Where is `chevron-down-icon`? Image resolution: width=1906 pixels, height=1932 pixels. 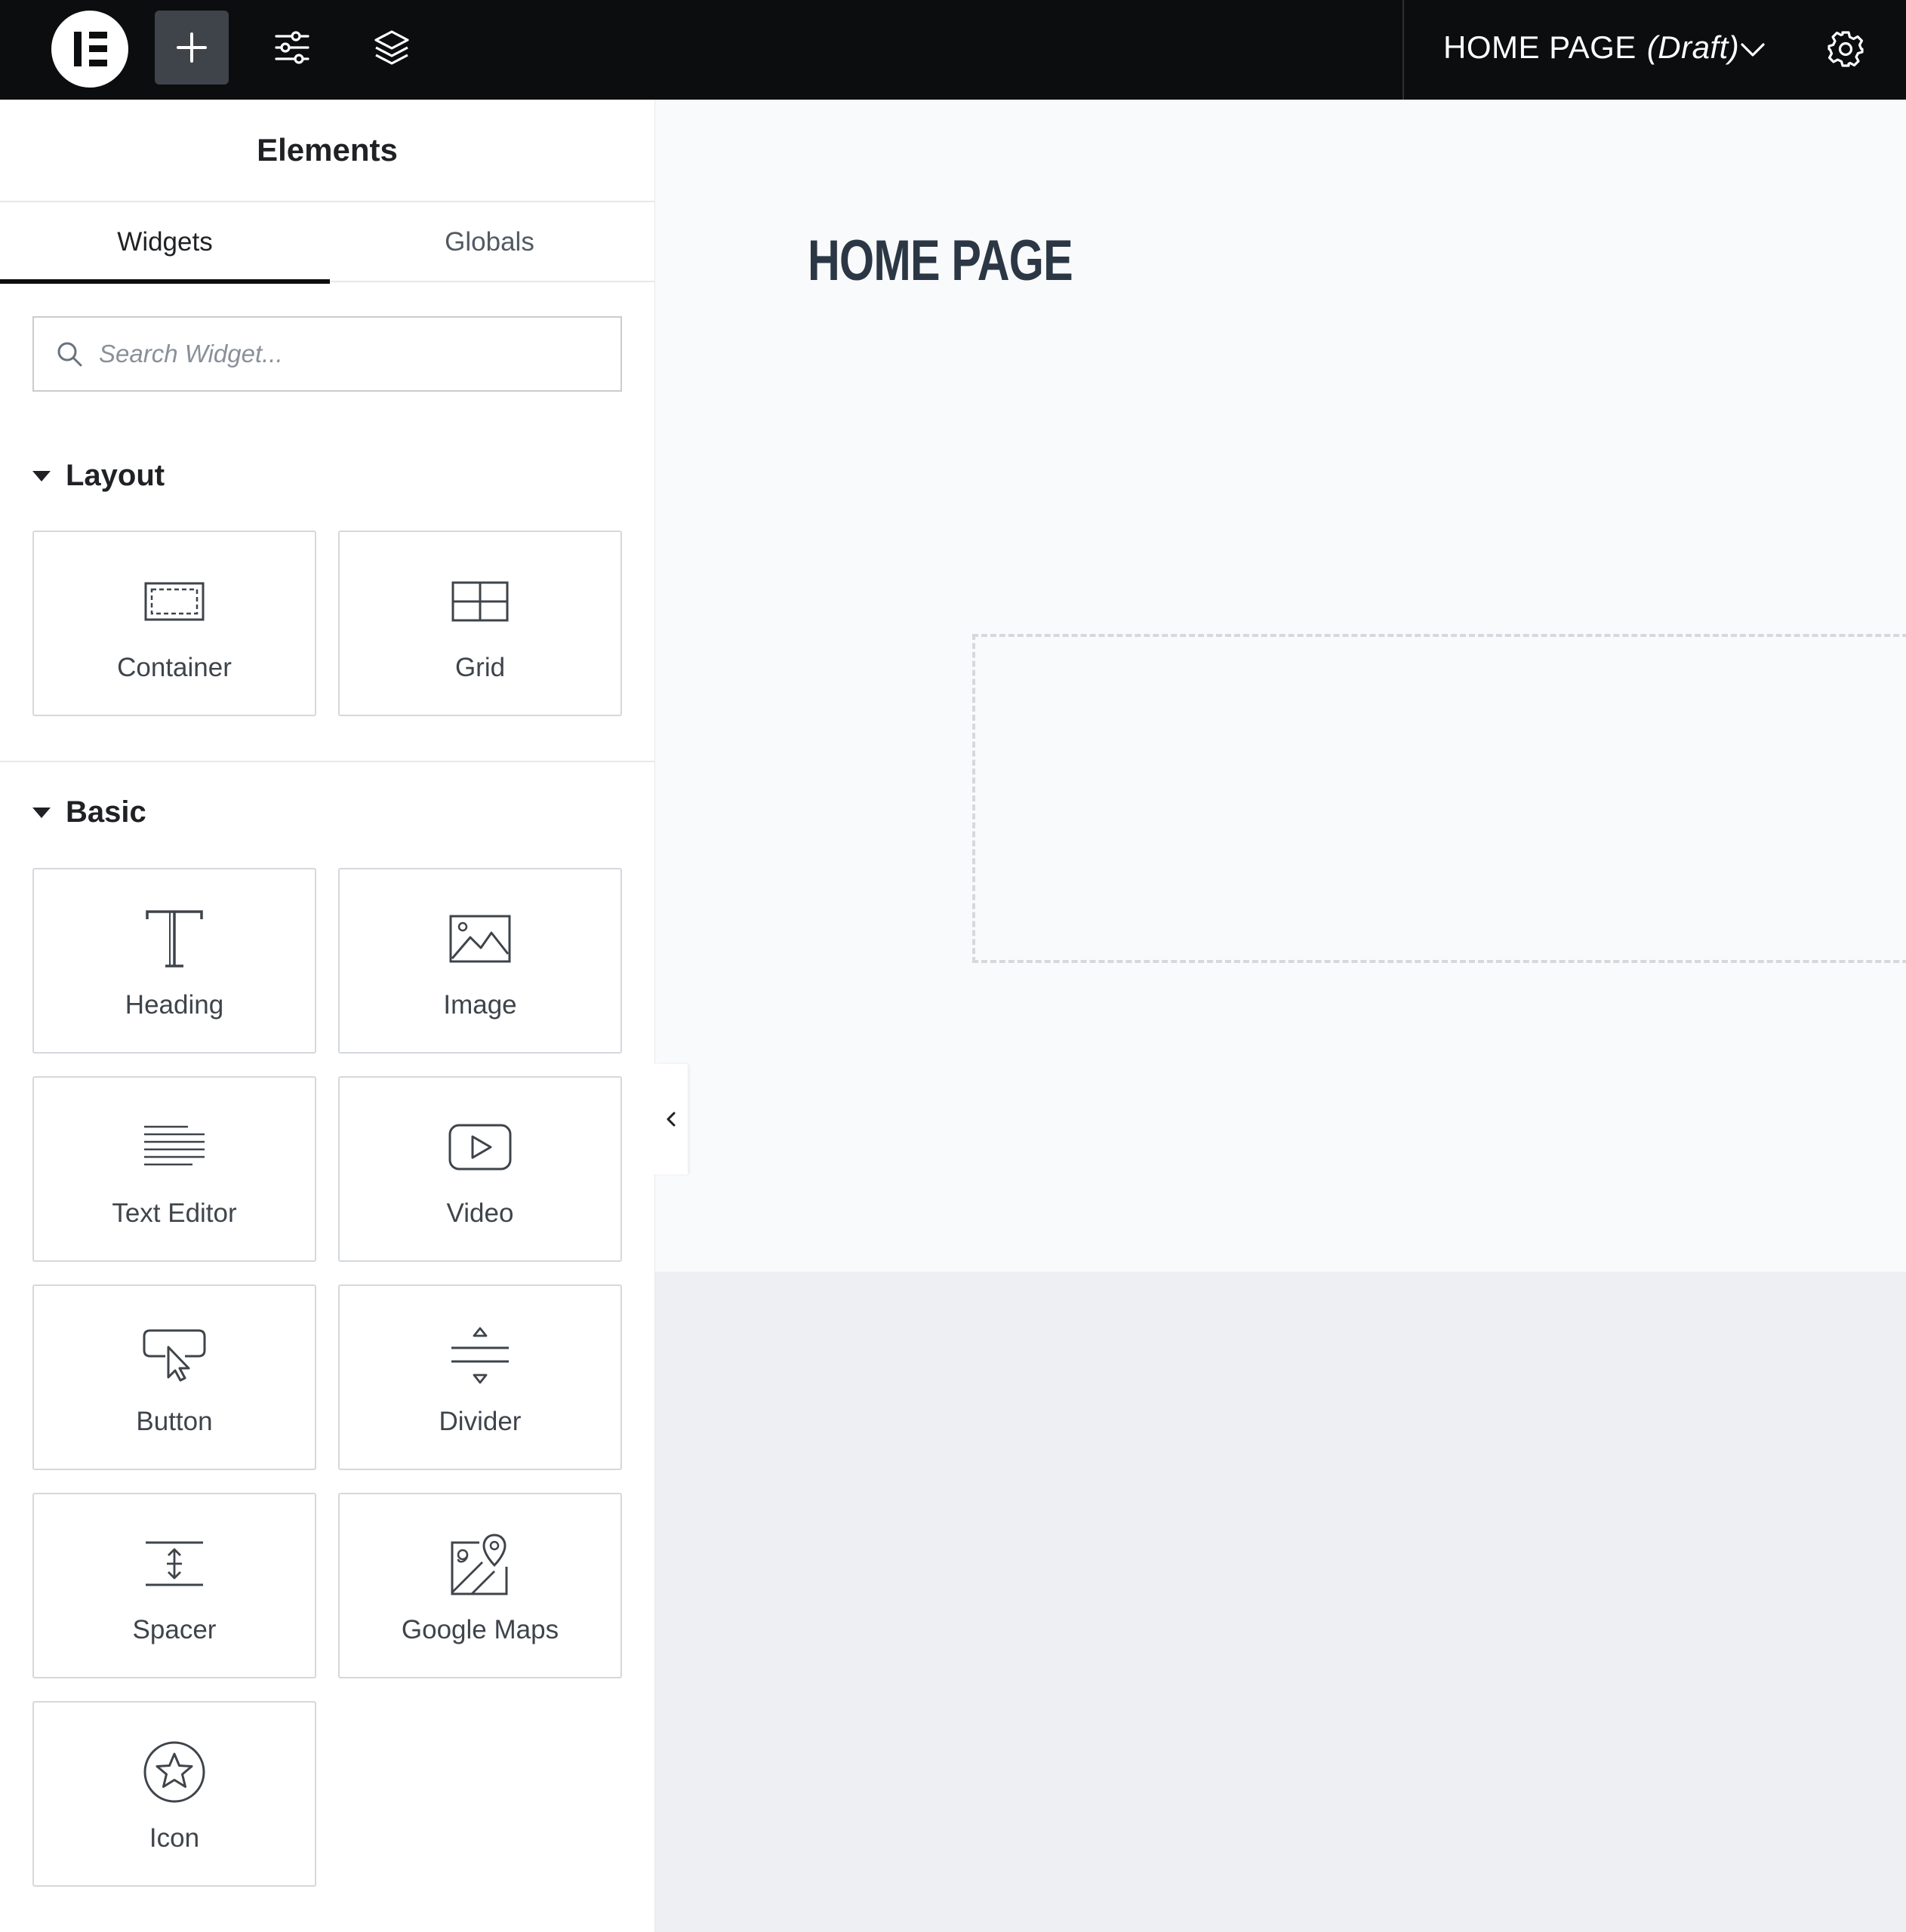
chevron-down-icon is located at coordinates (1752, 49).